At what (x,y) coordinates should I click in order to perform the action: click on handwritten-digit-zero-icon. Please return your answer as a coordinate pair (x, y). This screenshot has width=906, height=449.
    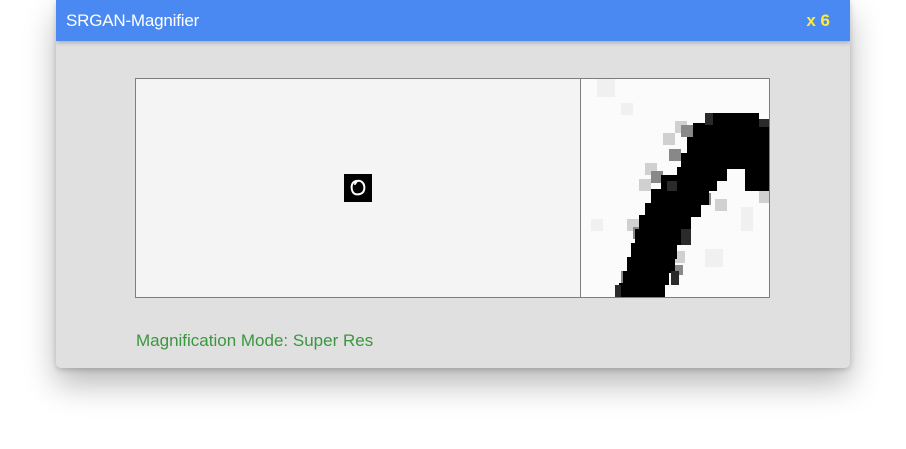
    Looking at the image, I should click on (358, 187).